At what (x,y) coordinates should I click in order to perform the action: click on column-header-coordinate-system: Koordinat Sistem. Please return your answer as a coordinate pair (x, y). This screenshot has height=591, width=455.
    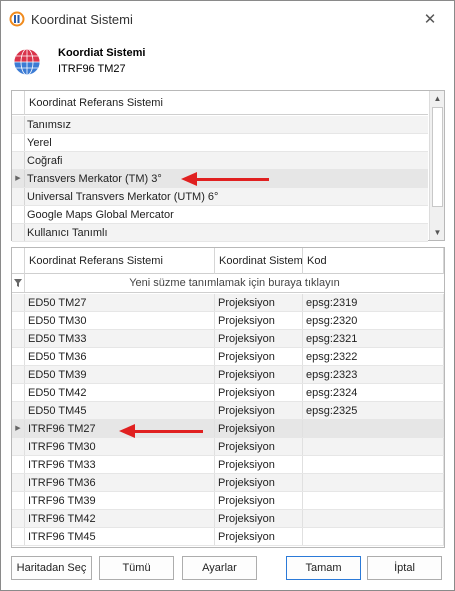
    Looking at the image, I should click on (259, 261).